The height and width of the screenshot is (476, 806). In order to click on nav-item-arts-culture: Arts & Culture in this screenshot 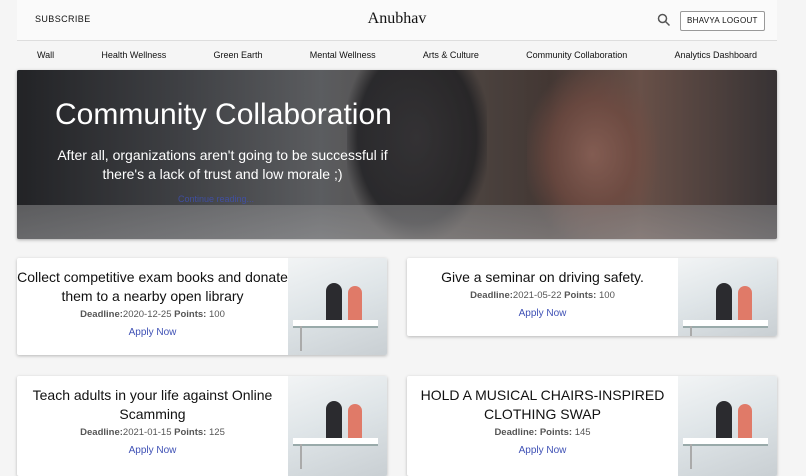, I will do `click(451, 55)`.